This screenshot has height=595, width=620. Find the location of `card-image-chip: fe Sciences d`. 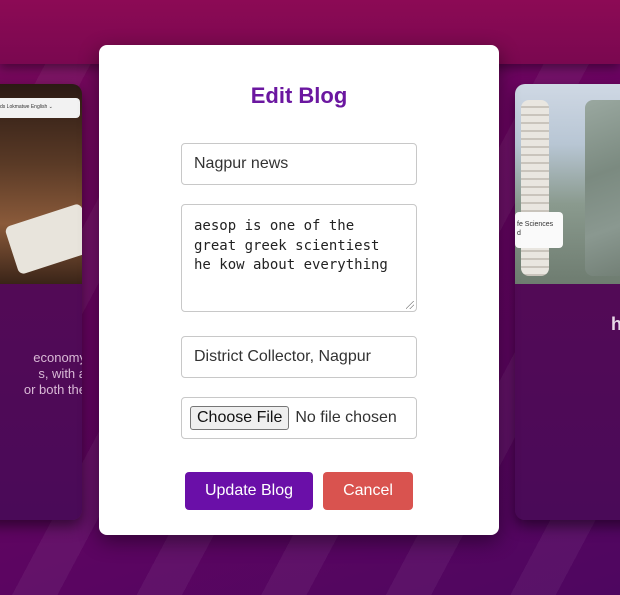

card-image-chip: fe Sciences d is located at coordinates (539, 230).